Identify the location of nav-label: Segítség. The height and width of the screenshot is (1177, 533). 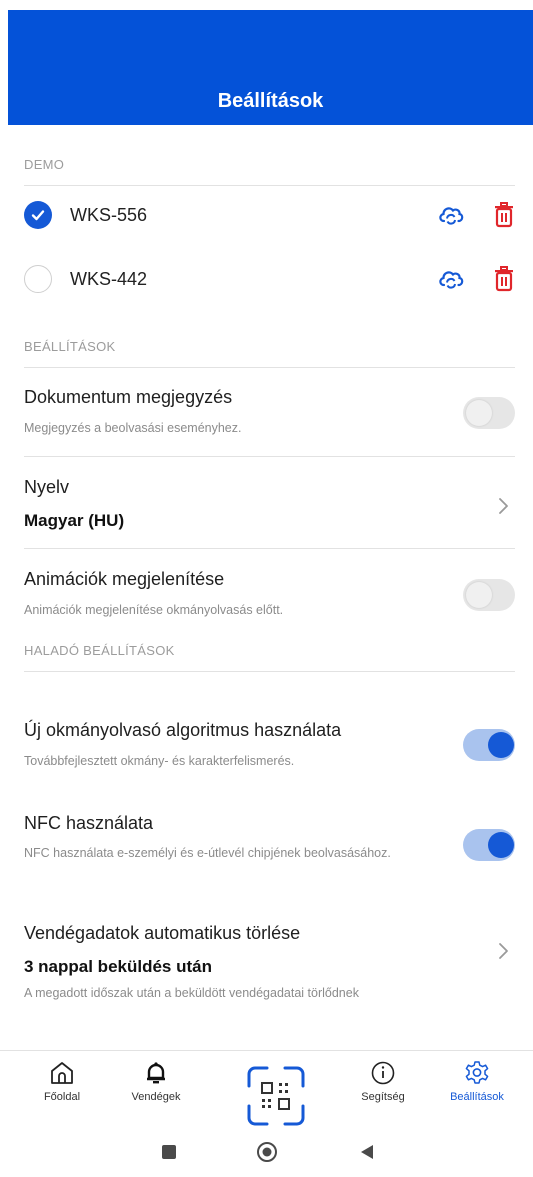
(383, 1097).